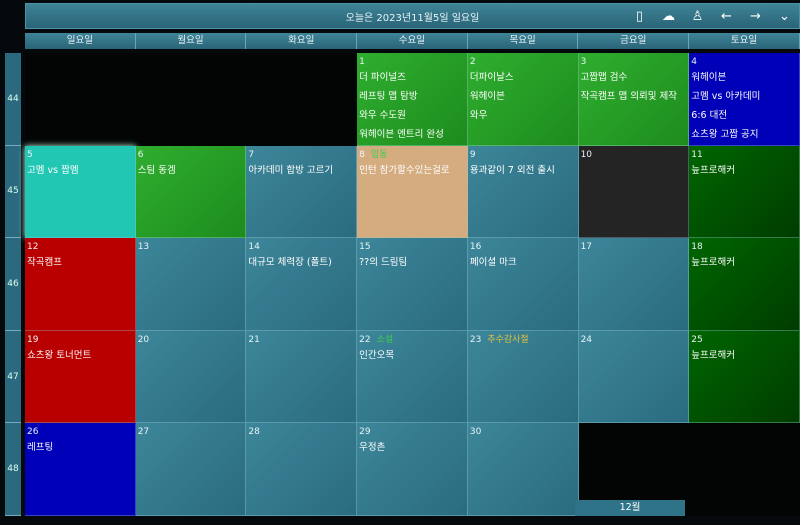 Image resolution: width=800 pixels, height=525 pixels. What do you see at coordinates (80, 447) in the screenshot?
I see `event-item: 레프팅` at bounding box center [80, 447].